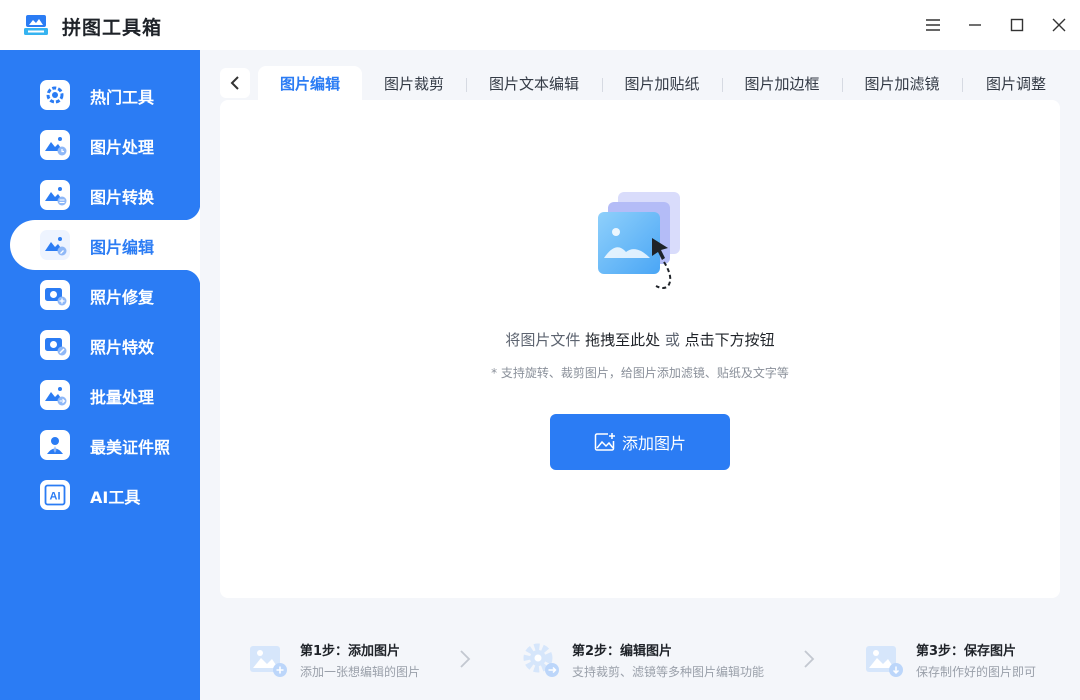 The height and width of the screenshot is (700, 1080). Describe the element at coordinates (653, 443) in the screenshot. I see `add-image-label: 添加图片` at that location.